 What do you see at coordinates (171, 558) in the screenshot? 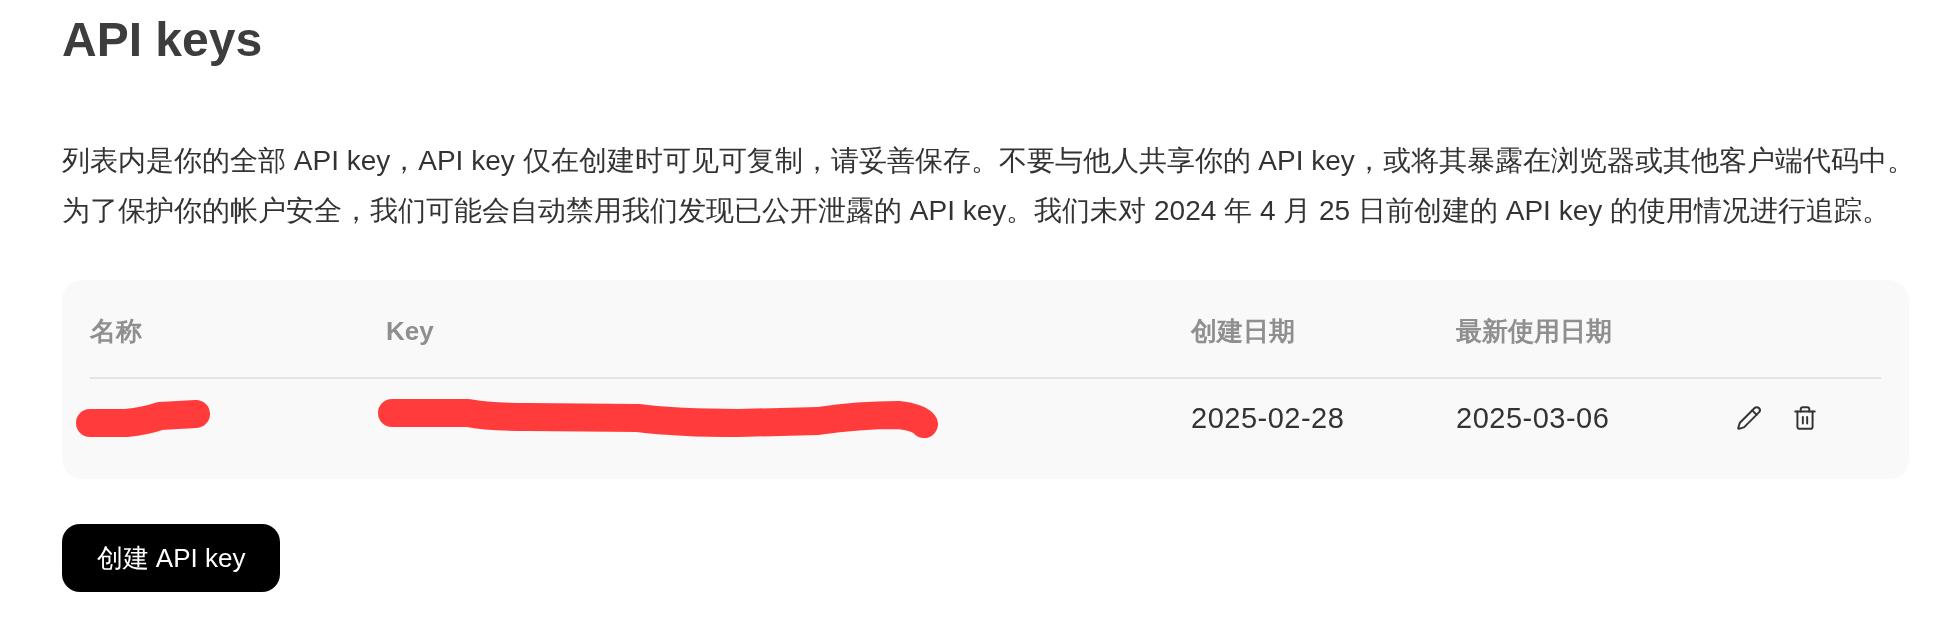
I see `create-api-key-button: 创建 API key` at bounding box center [171, 558].